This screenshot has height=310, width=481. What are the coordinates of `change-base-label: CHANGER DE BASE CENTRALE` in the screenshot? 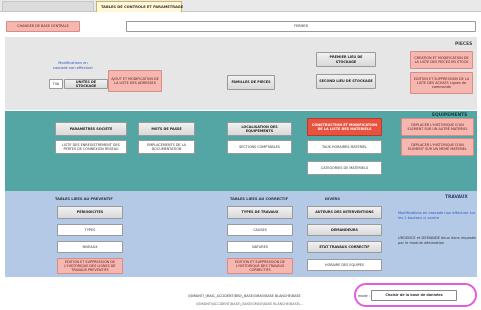 It's located at (43, 26).